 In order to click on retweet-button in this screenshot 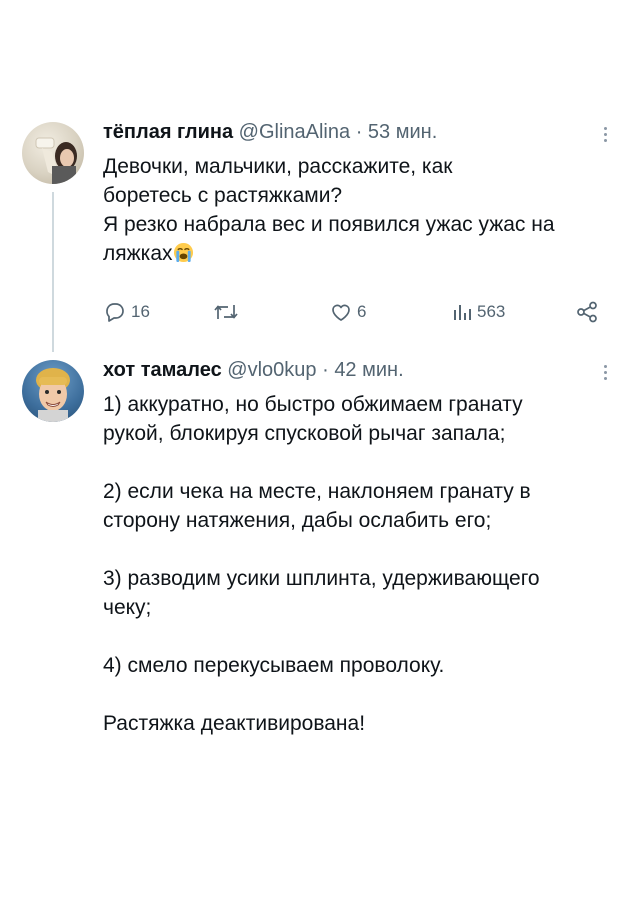, I will do `click(228, 312)`.